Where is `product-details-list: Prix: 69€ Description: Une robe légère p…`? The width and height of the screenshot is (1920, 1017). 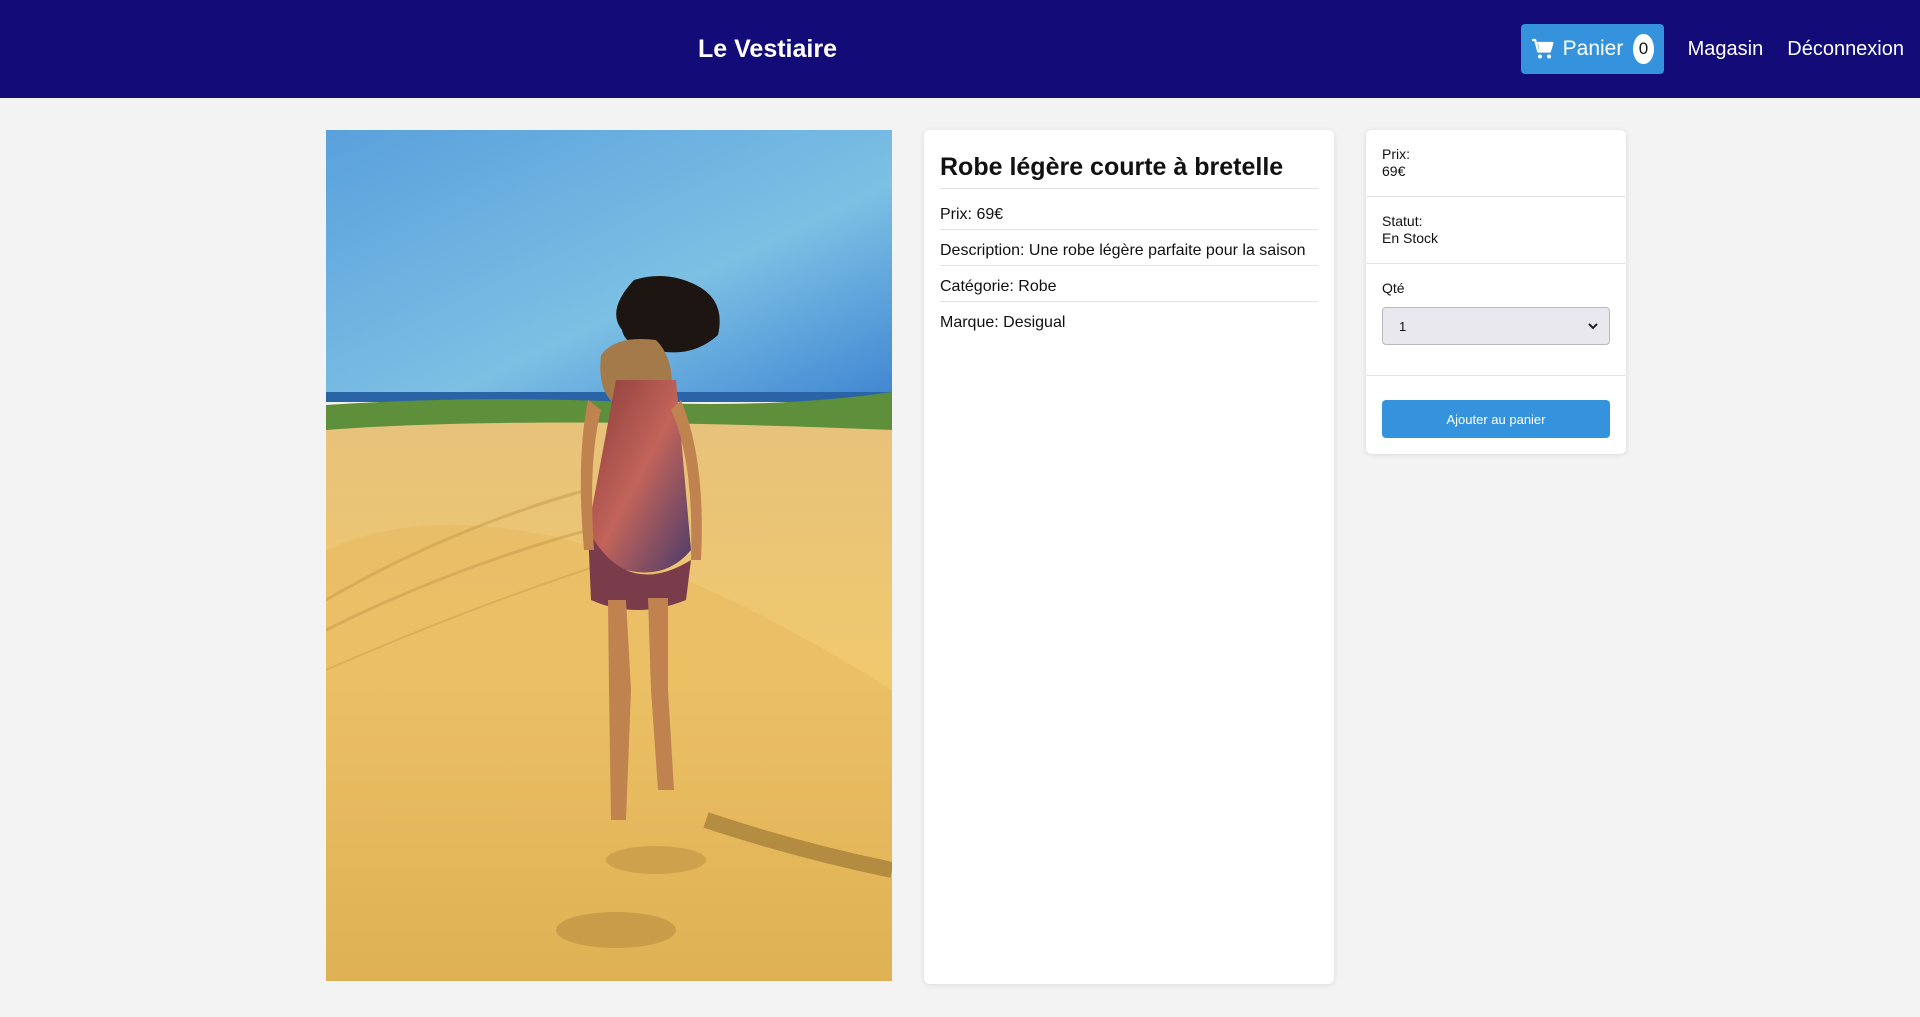
product-details-list: Prix: 69€ Description: Une robe légère p… is located at coordinates (1129, 269).